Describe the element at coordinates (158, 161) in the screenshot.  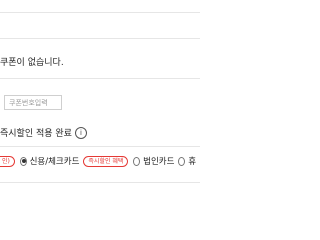
I see `payment-option-corporate-card: 법인카드` at that location.